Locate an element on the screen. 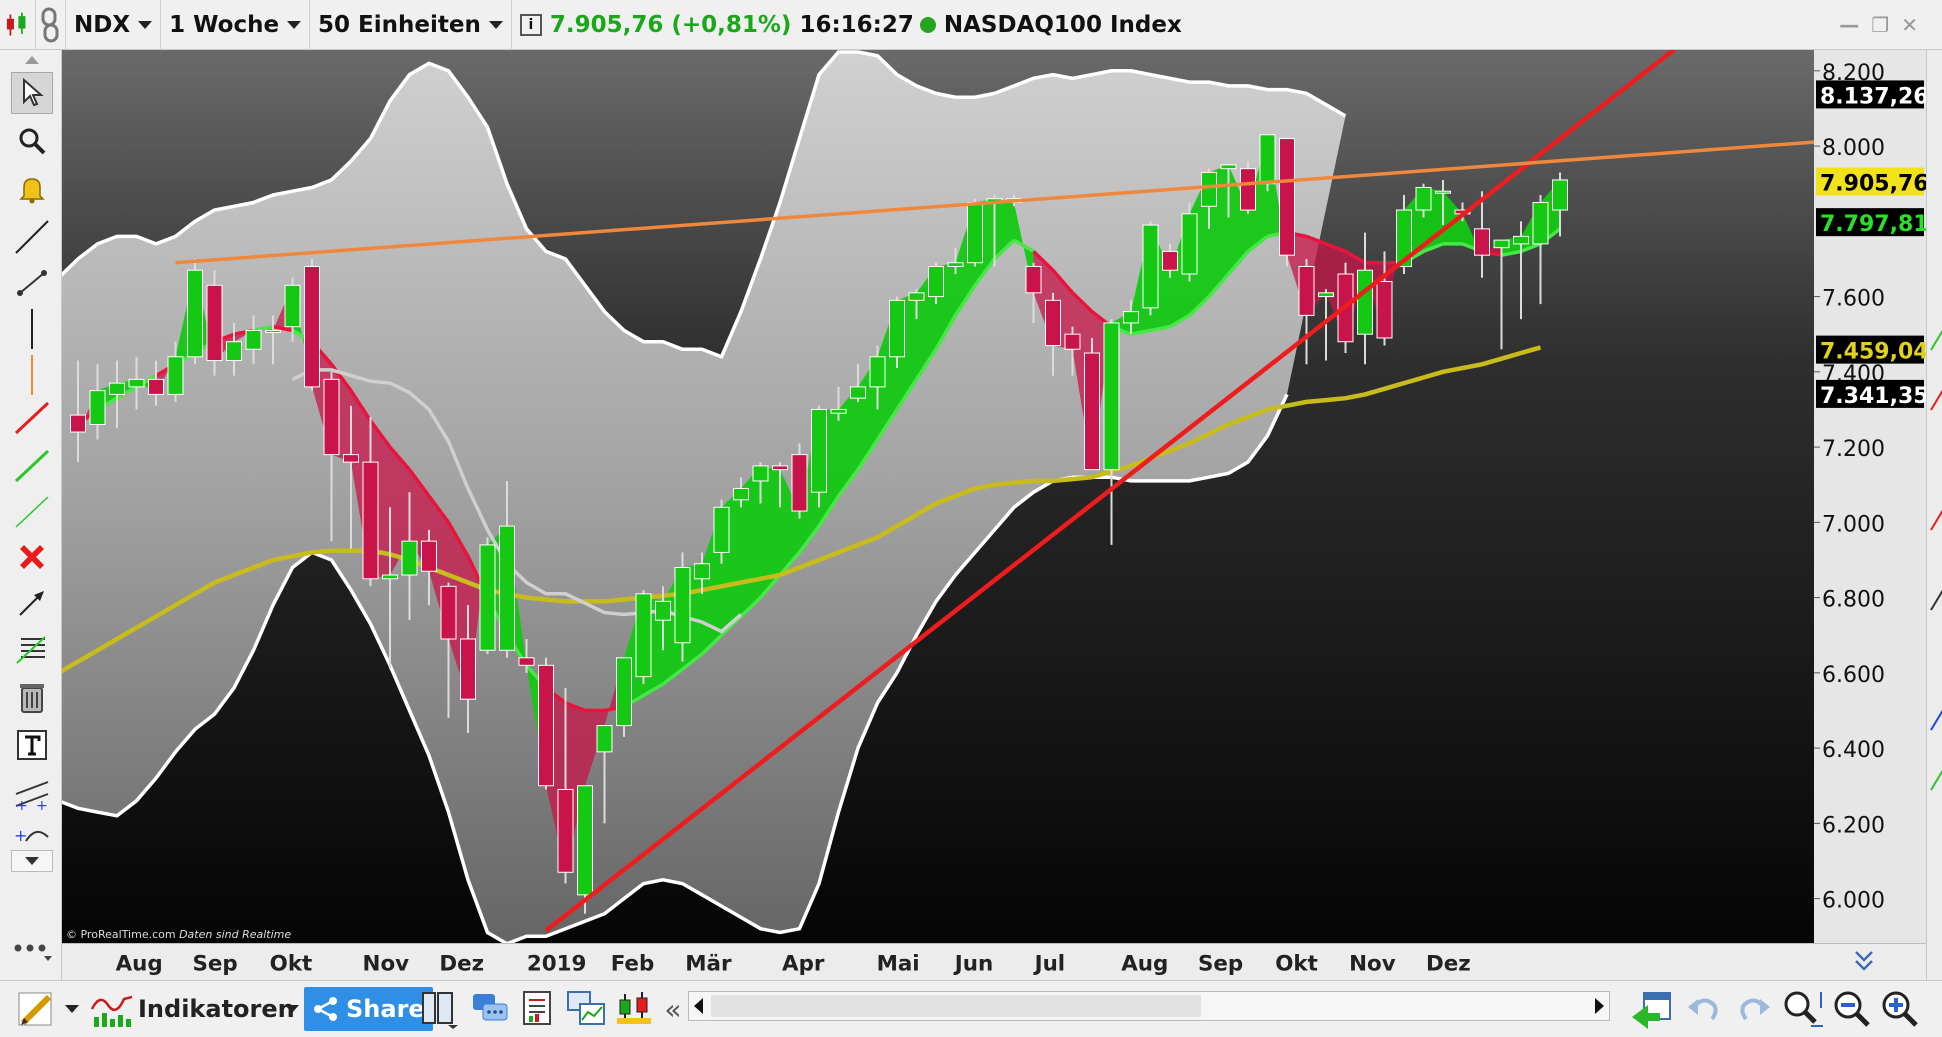  time-axis-label: Mai is located at coordinates (898, 963).